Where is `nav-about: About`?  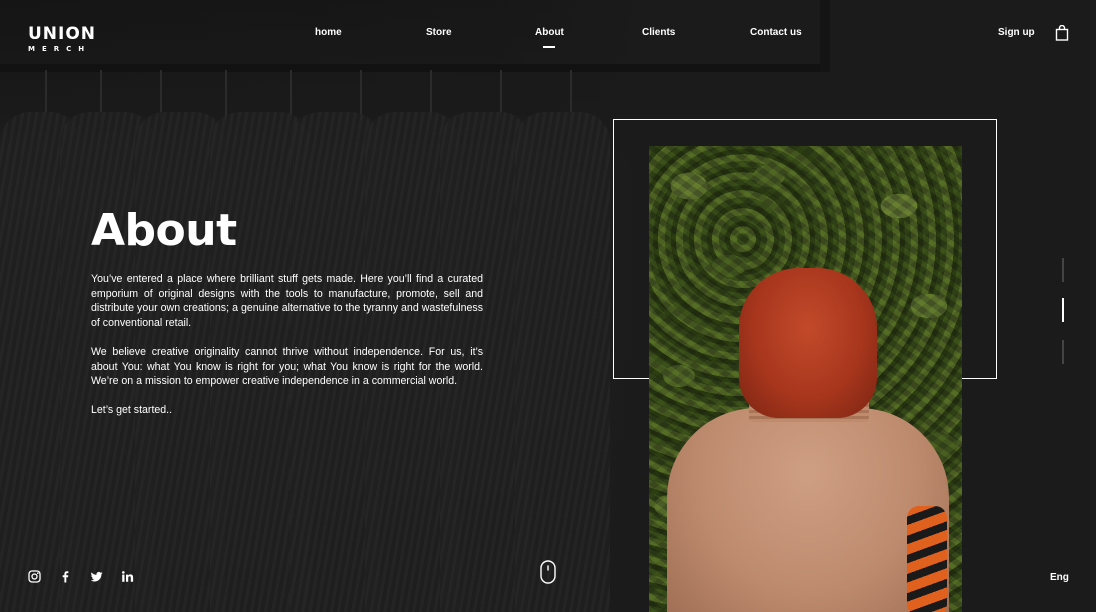
nav-about: About is located at coordinates (549, 37).